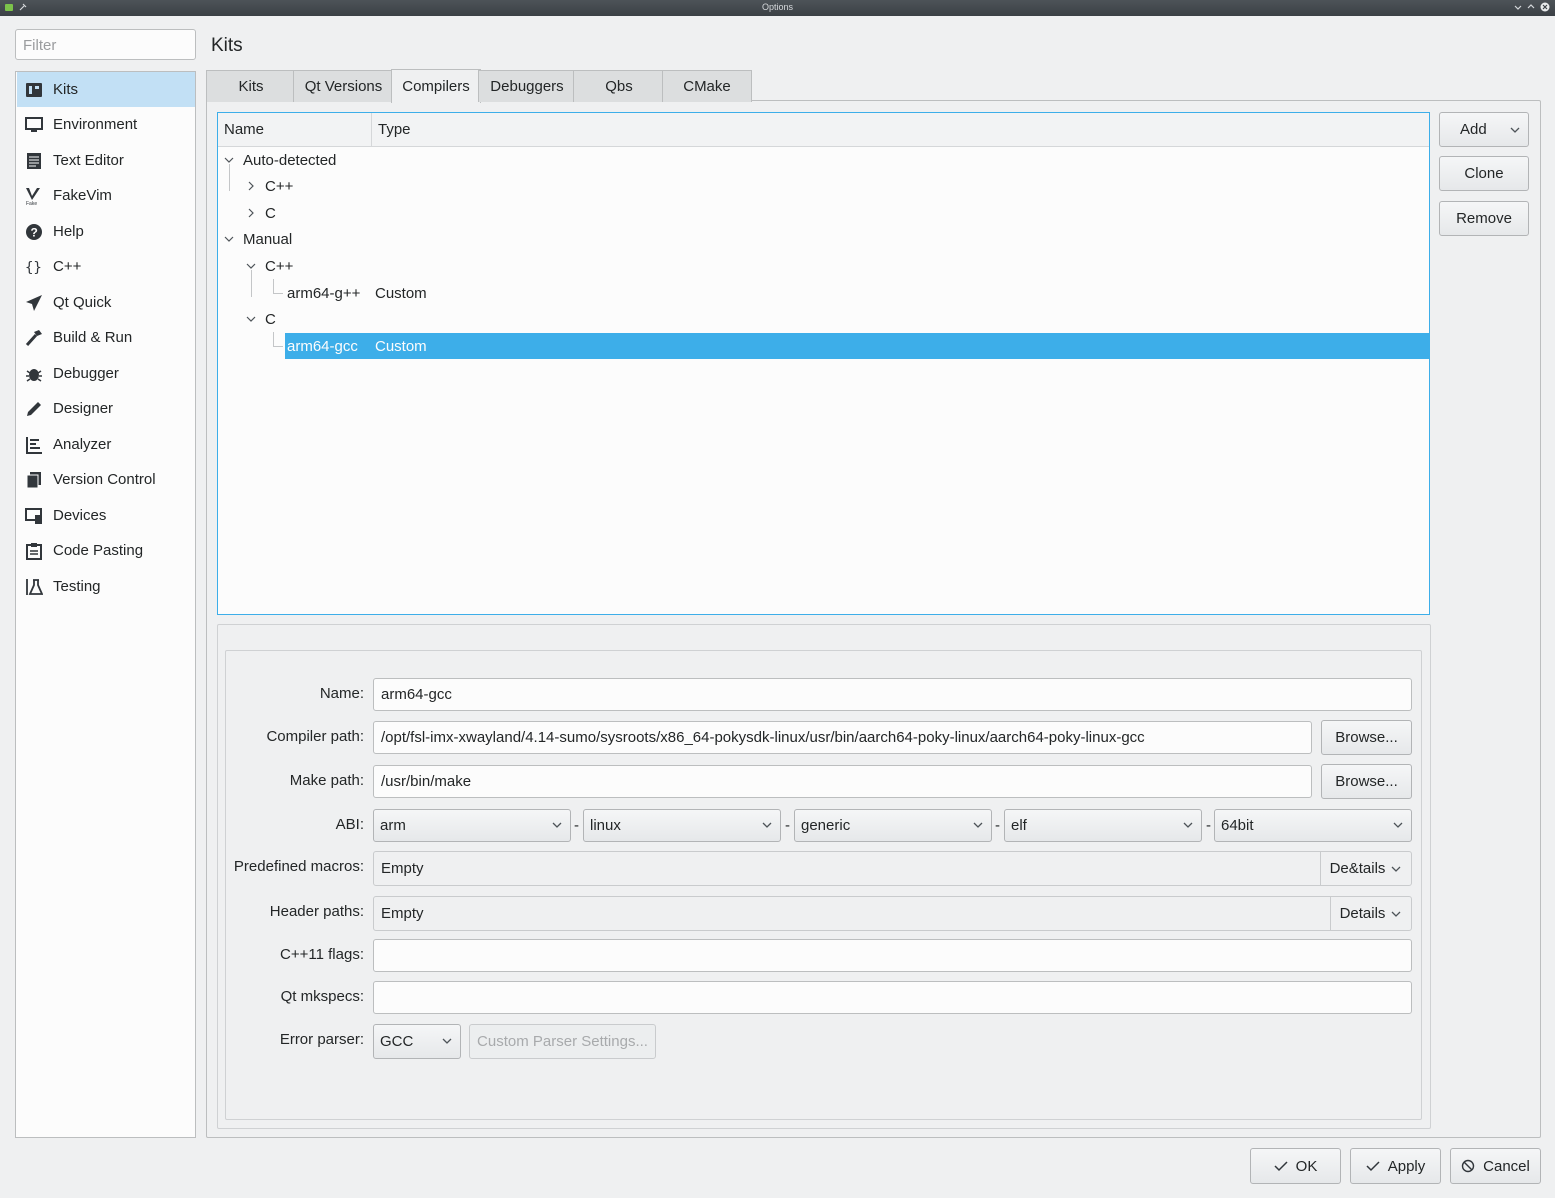 The image size is (1555, 1198). Describe the element at coordinates (401, 293) in the screenshot. I see `tree-item-arm64-gpp-type: Custom` at that location.